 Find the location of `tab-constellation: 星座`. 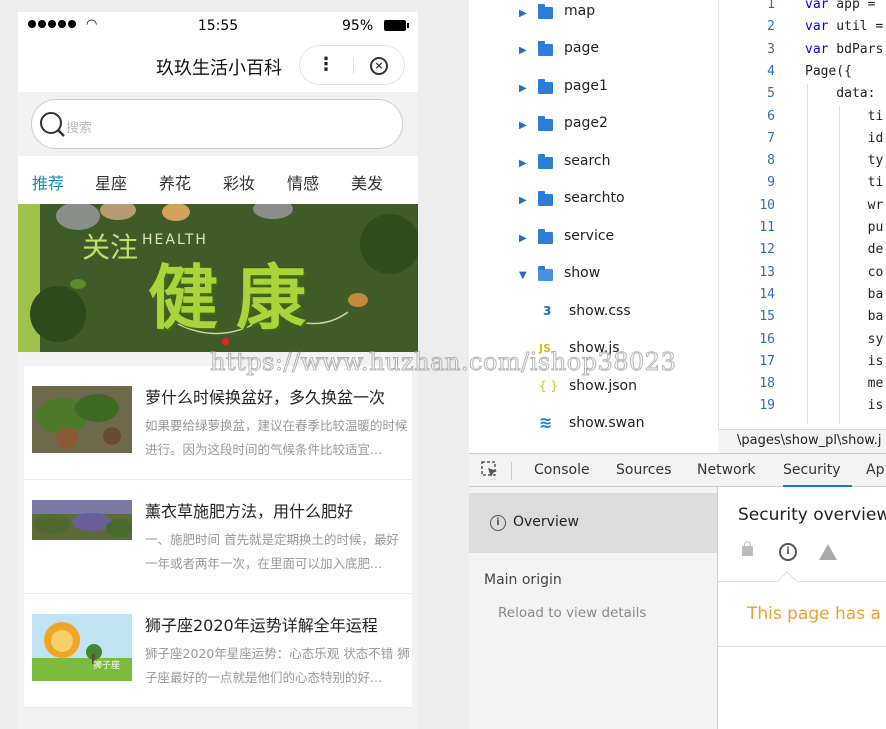

tab-constellation: 星座 is located at coordinates (111, 182).